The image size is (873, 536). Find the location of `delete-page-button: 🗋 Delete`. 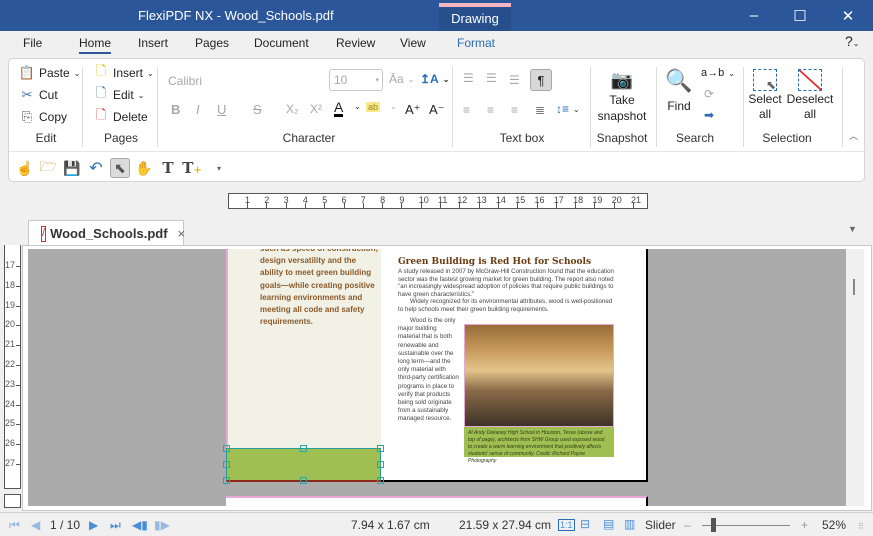

delete-page-button: 🗋 Delete is located at coordinates (120, 116).